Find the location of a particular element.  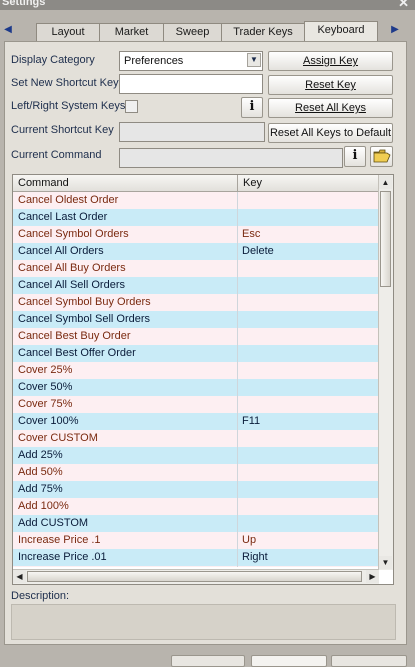

table-row: Cover 75% is located at coordinates (196, 404).